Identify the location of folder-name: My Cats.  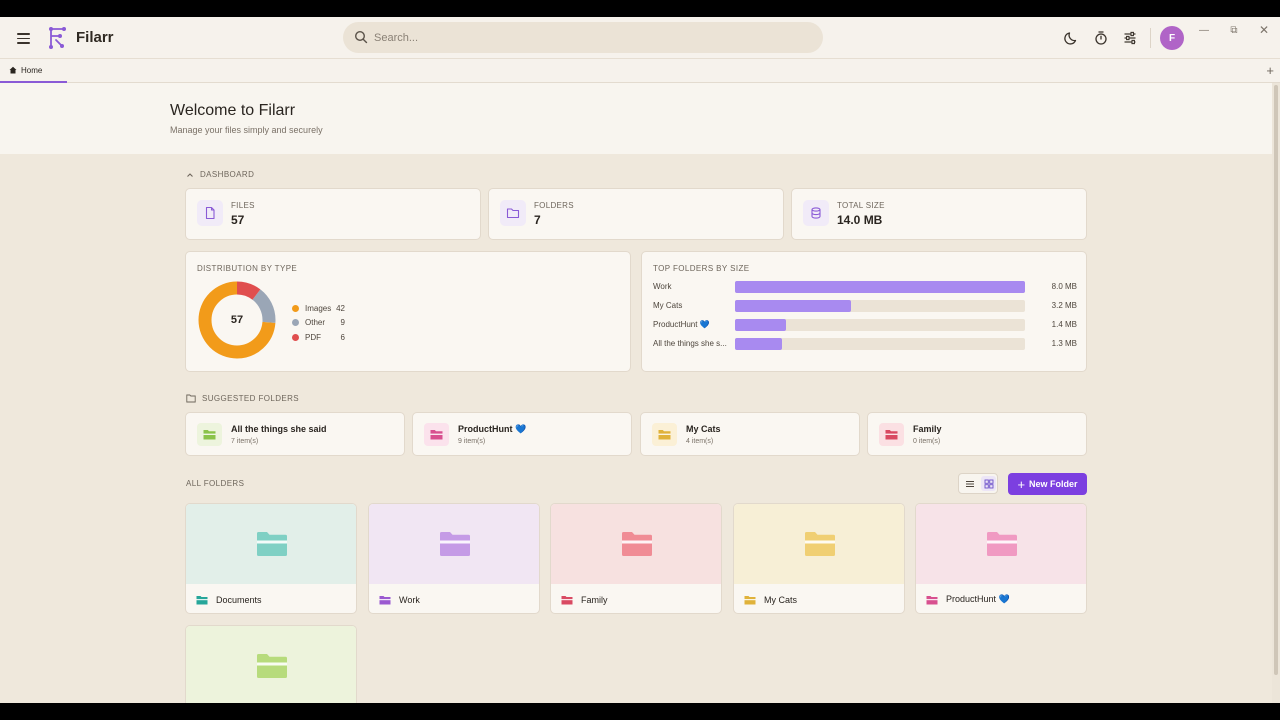
(781, 599).